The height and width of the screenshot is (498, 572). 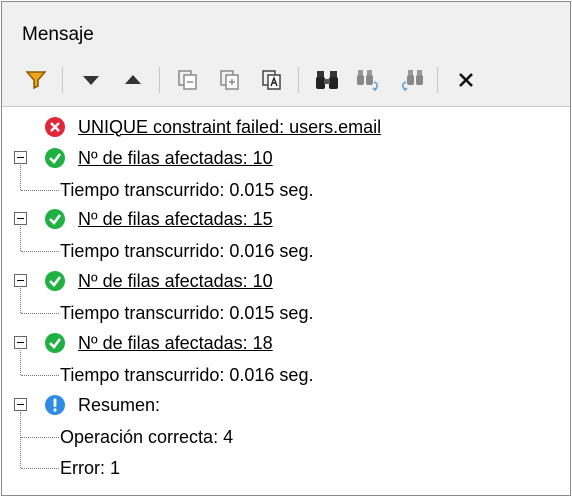 I want to click on summary-error: Error: 1, so click(x=90, y=467).